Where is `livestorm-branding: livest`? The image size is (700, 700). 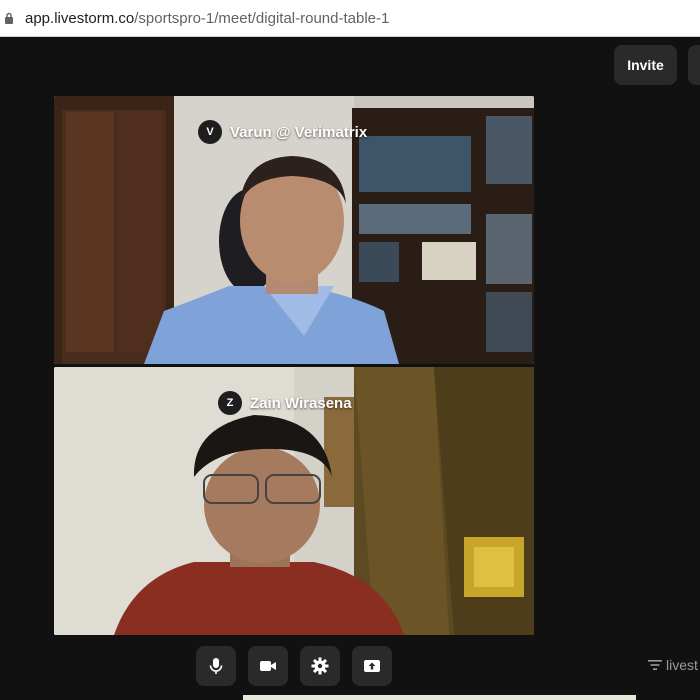
livestorm-branding: livest is located at coordinates (673, 665).